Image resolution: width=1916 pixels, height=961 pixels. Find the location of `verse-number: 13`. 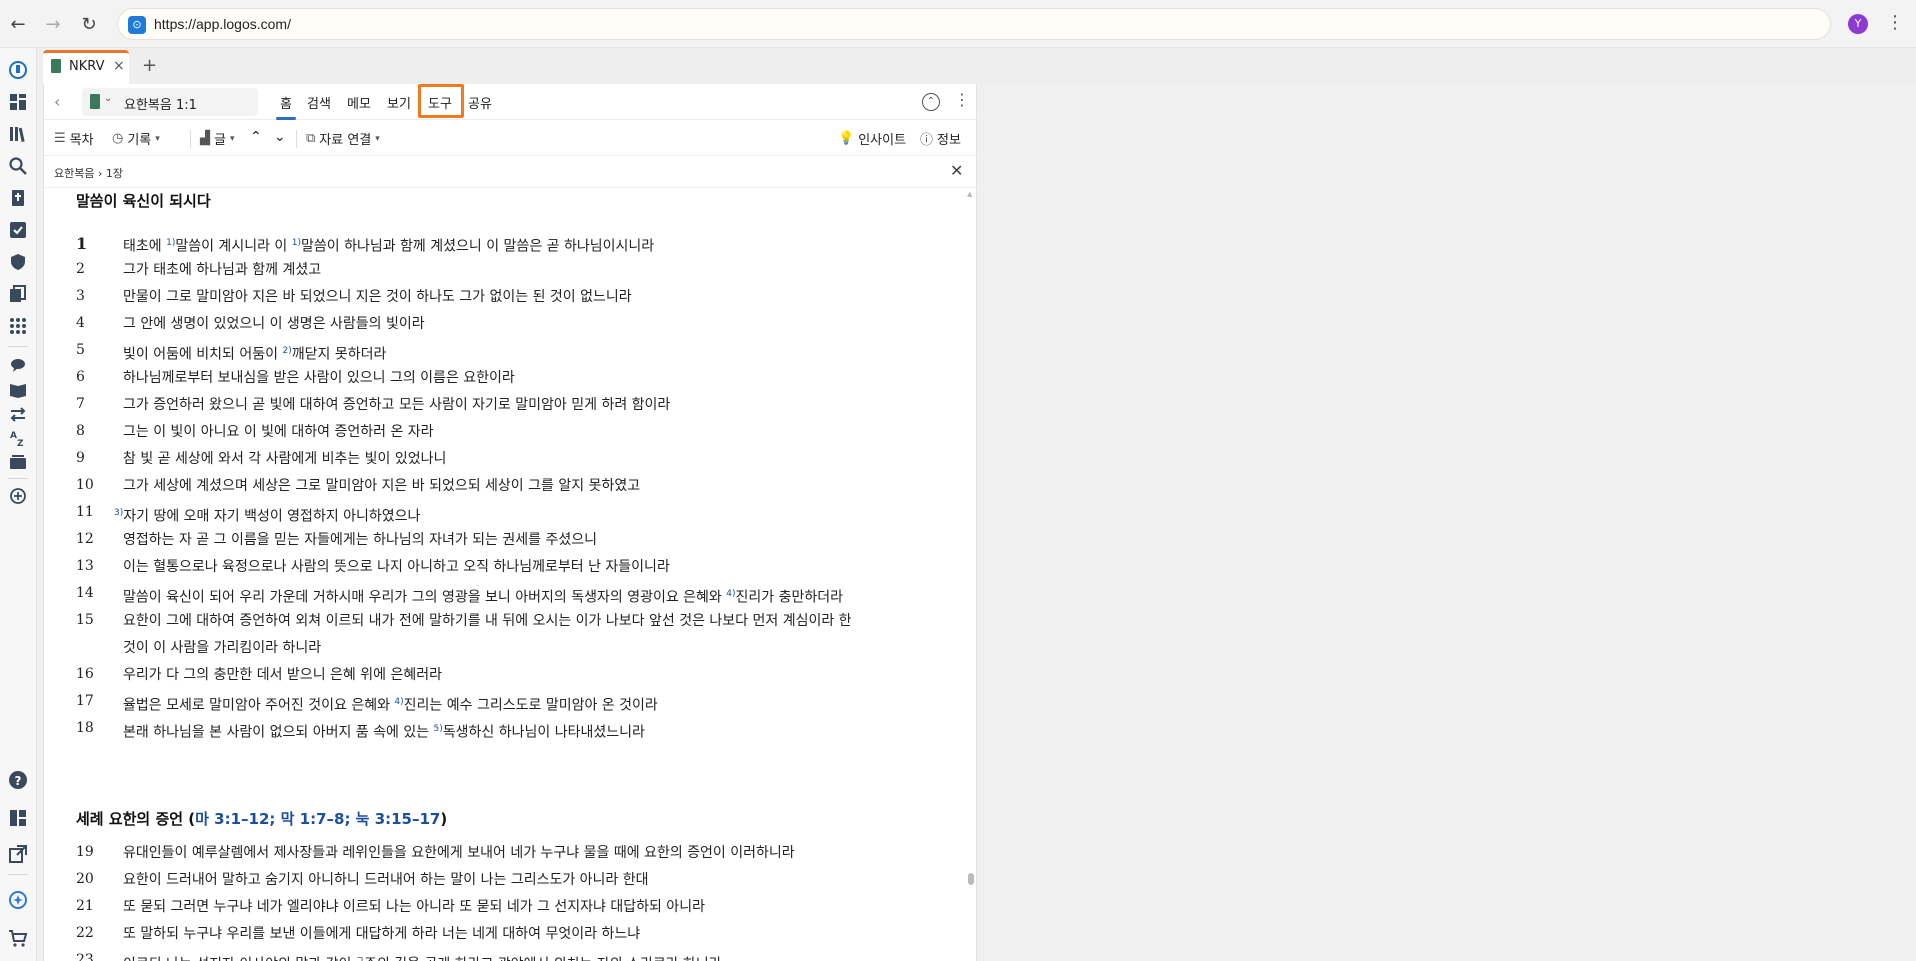

verse-number: 13 is located at coordinates (85, 566).